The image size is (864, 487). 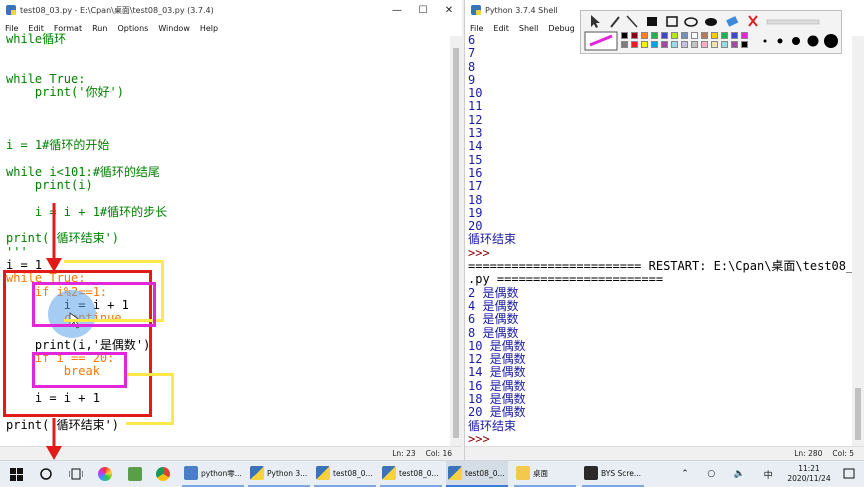 What do you see at coordinates (449, 10) in the screenshot?
I see `close-icon: ✕` at bounding box center [449, 10].